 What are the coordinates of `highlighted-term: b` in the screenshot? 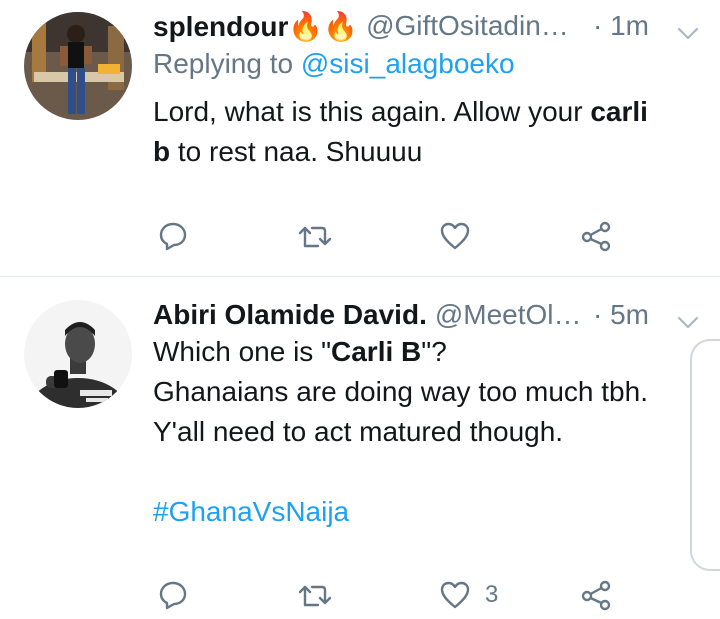 It's located at (162, 151).